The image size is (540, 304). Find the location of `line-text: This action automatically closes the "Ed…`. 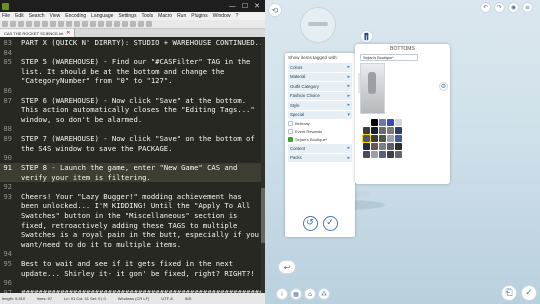

line-text: This action automatically closes the "Ed… is located at coordinates (138, 110).